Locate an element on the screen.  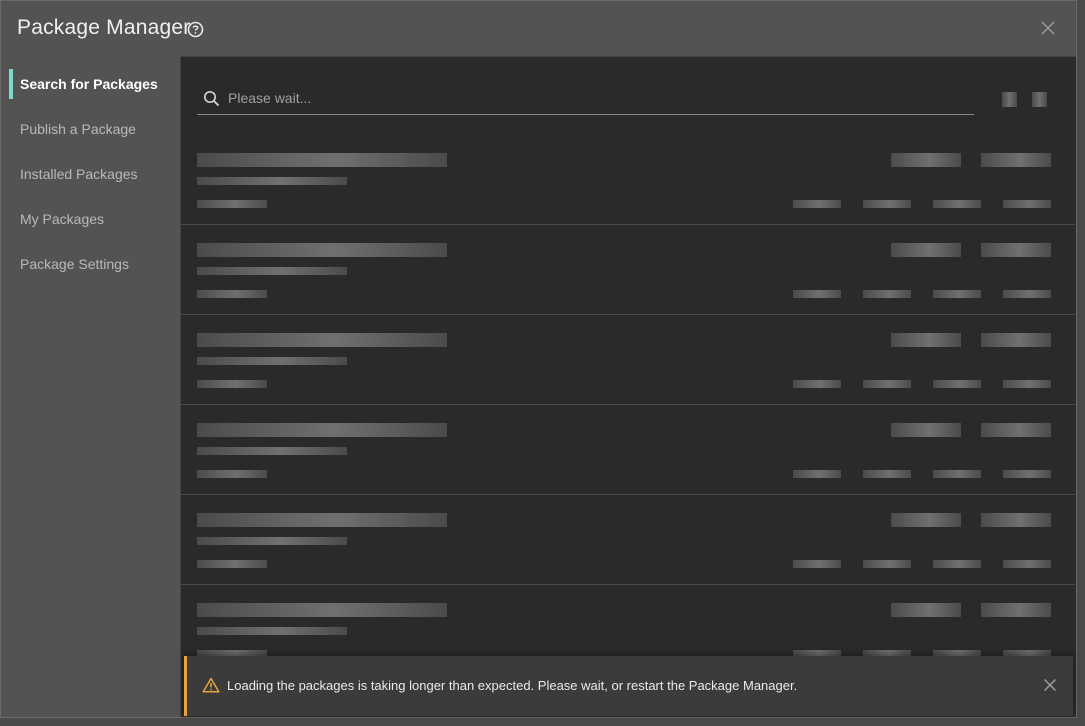
sidebar-item-package-settings: Package Settings is located at coordinates (91, 264).